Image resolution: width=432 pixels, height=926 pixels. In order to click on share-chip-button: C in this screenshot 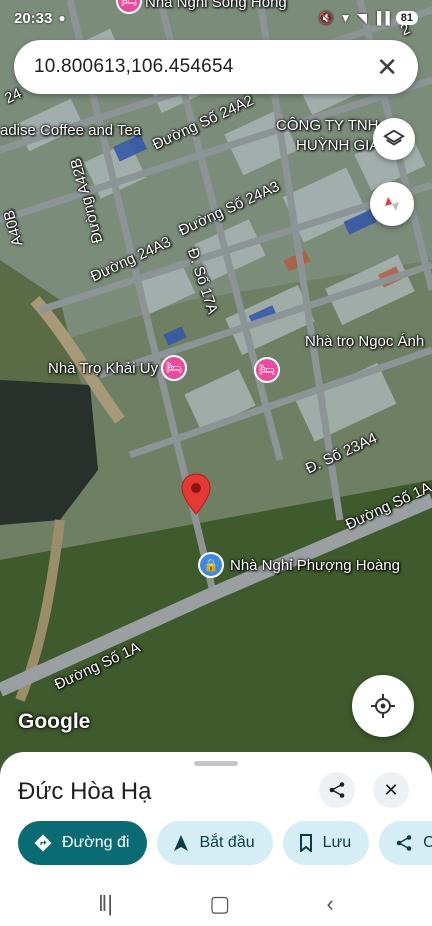, I will do `click(405, 843)`.